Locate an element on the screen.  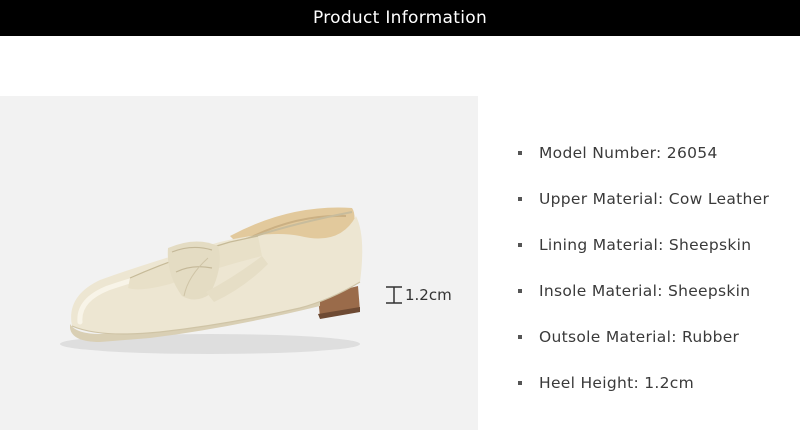
spec-item-model-number: Model Number: 26054 is located at coordinates (659, 153).